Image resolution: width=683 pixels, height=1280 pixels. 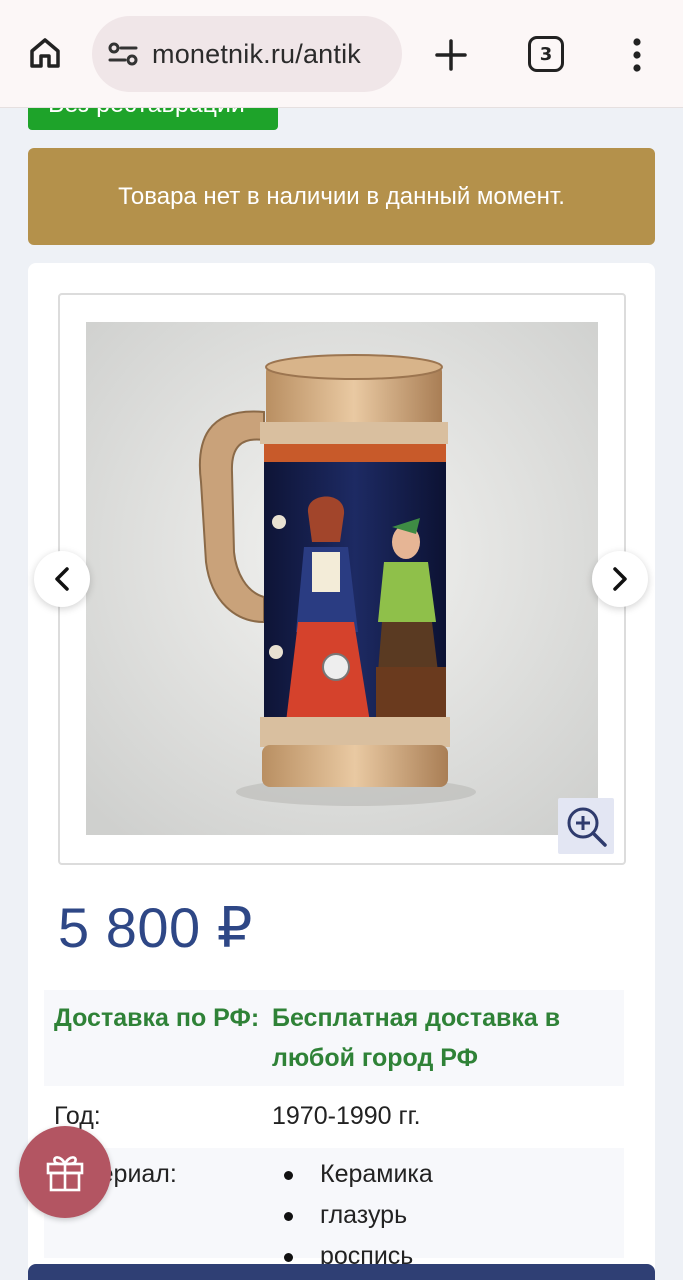 I want to click on browser-toolbar: monetnik.ru/antik 3, so click(x=341, y=54).